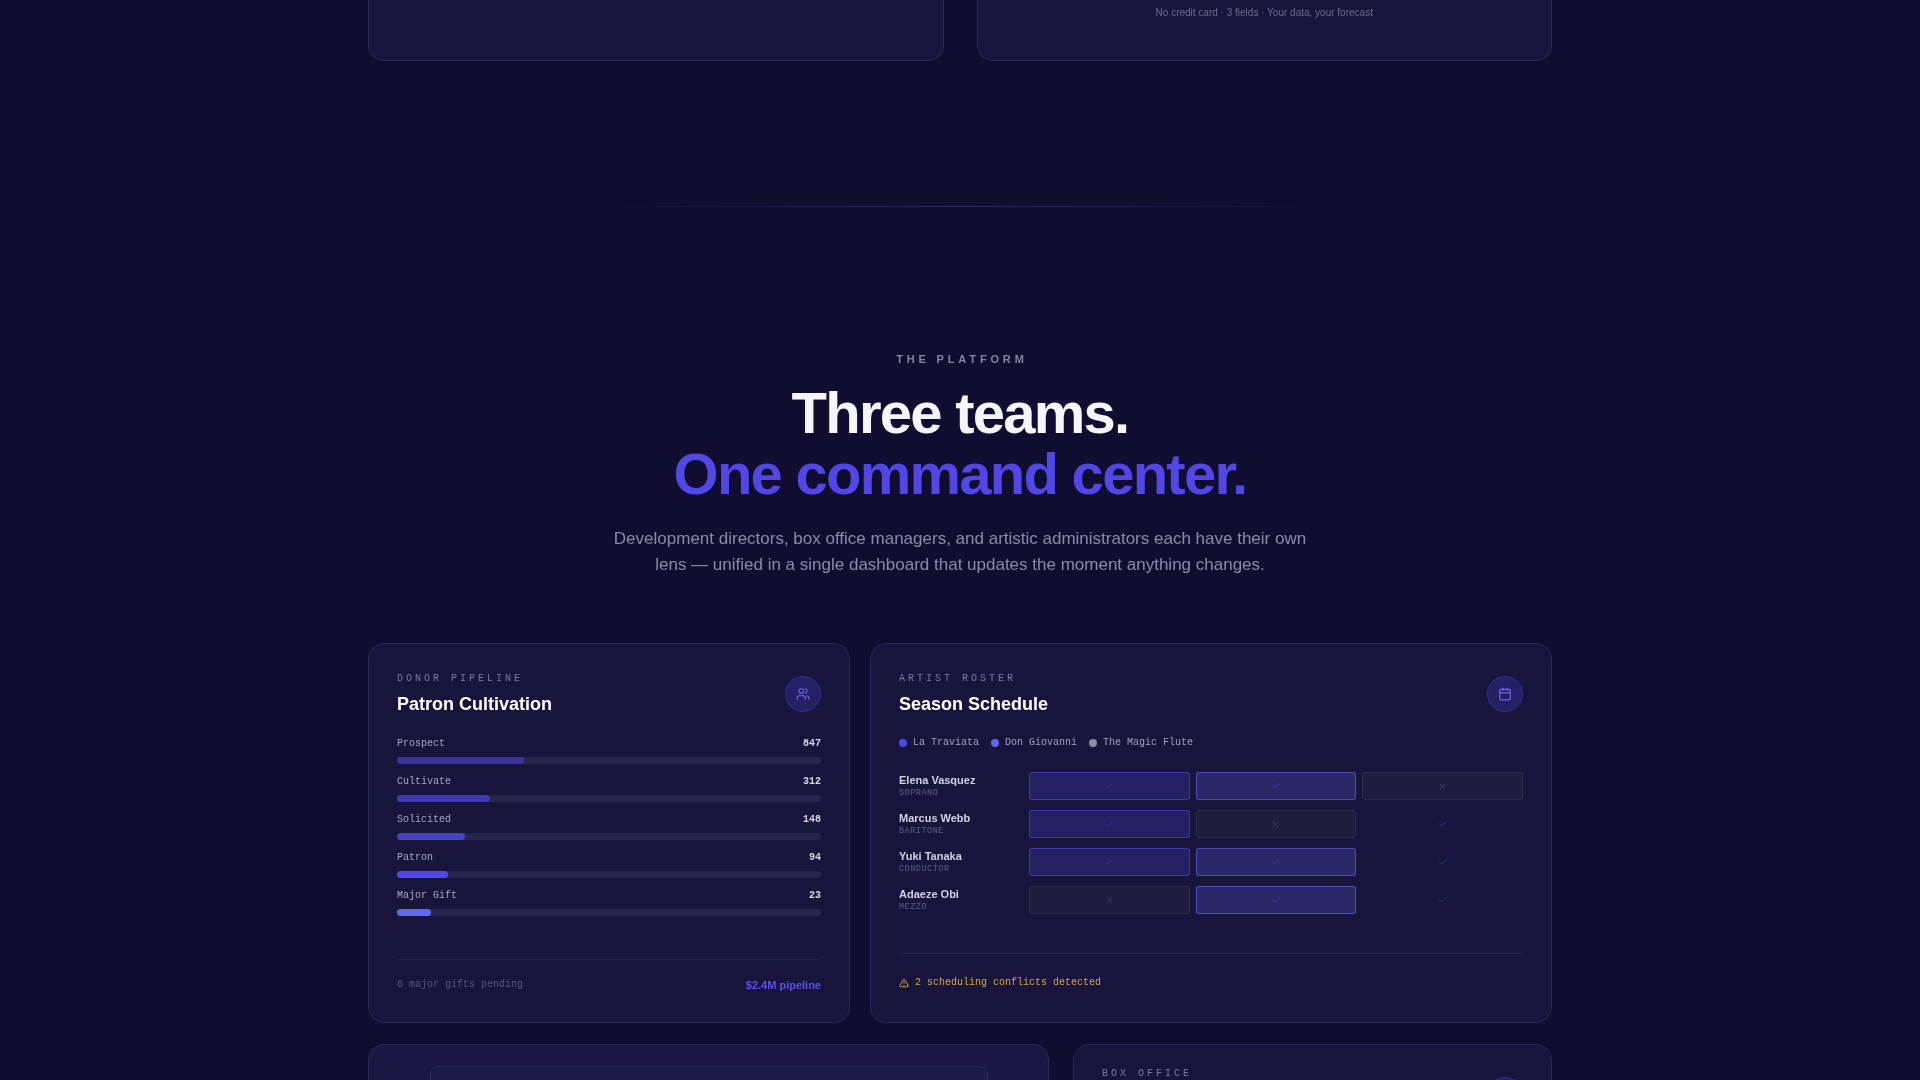  Describe the element at coordinates (424, 820) in the screenshot. I see `stage-label: Solicited` at that location.